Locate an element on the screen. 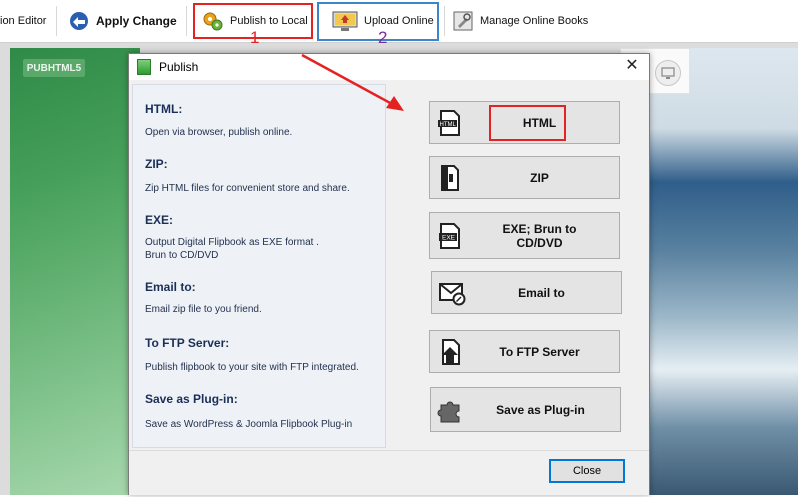 The image size is (798, 497). annotation-red-arrow is located at coordinates (352, 82).